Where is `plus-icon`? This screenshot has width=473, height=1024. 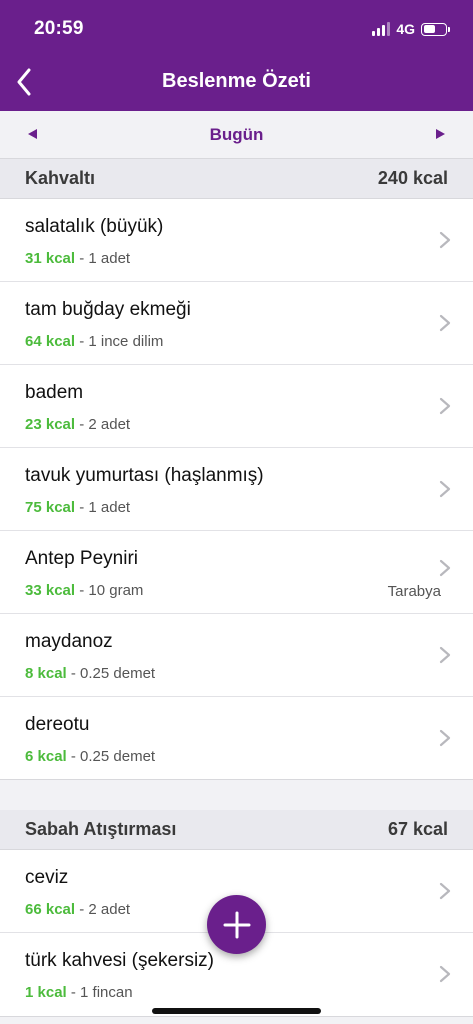 plus-icon is located at coordinates (236, 924).